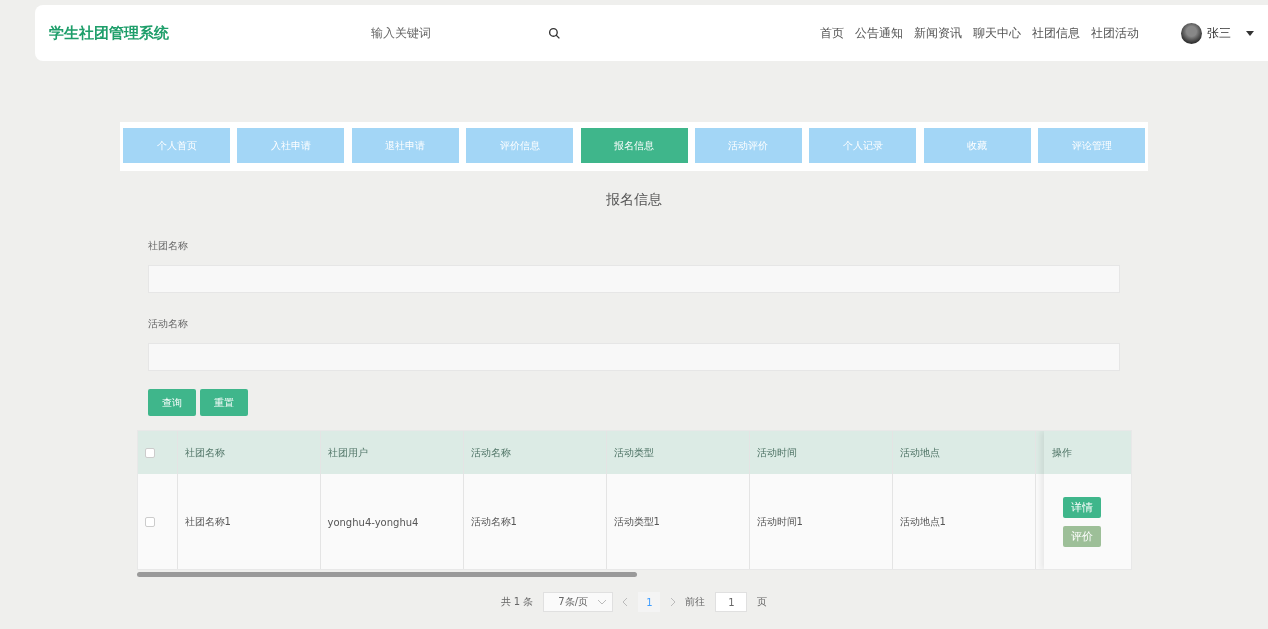 The height and width of the screenshot is (629, 1268). What do you see at coordinates (762, 602) in the screenshot?
I see `page-suffix: 页` at bounding box center [762, 602].